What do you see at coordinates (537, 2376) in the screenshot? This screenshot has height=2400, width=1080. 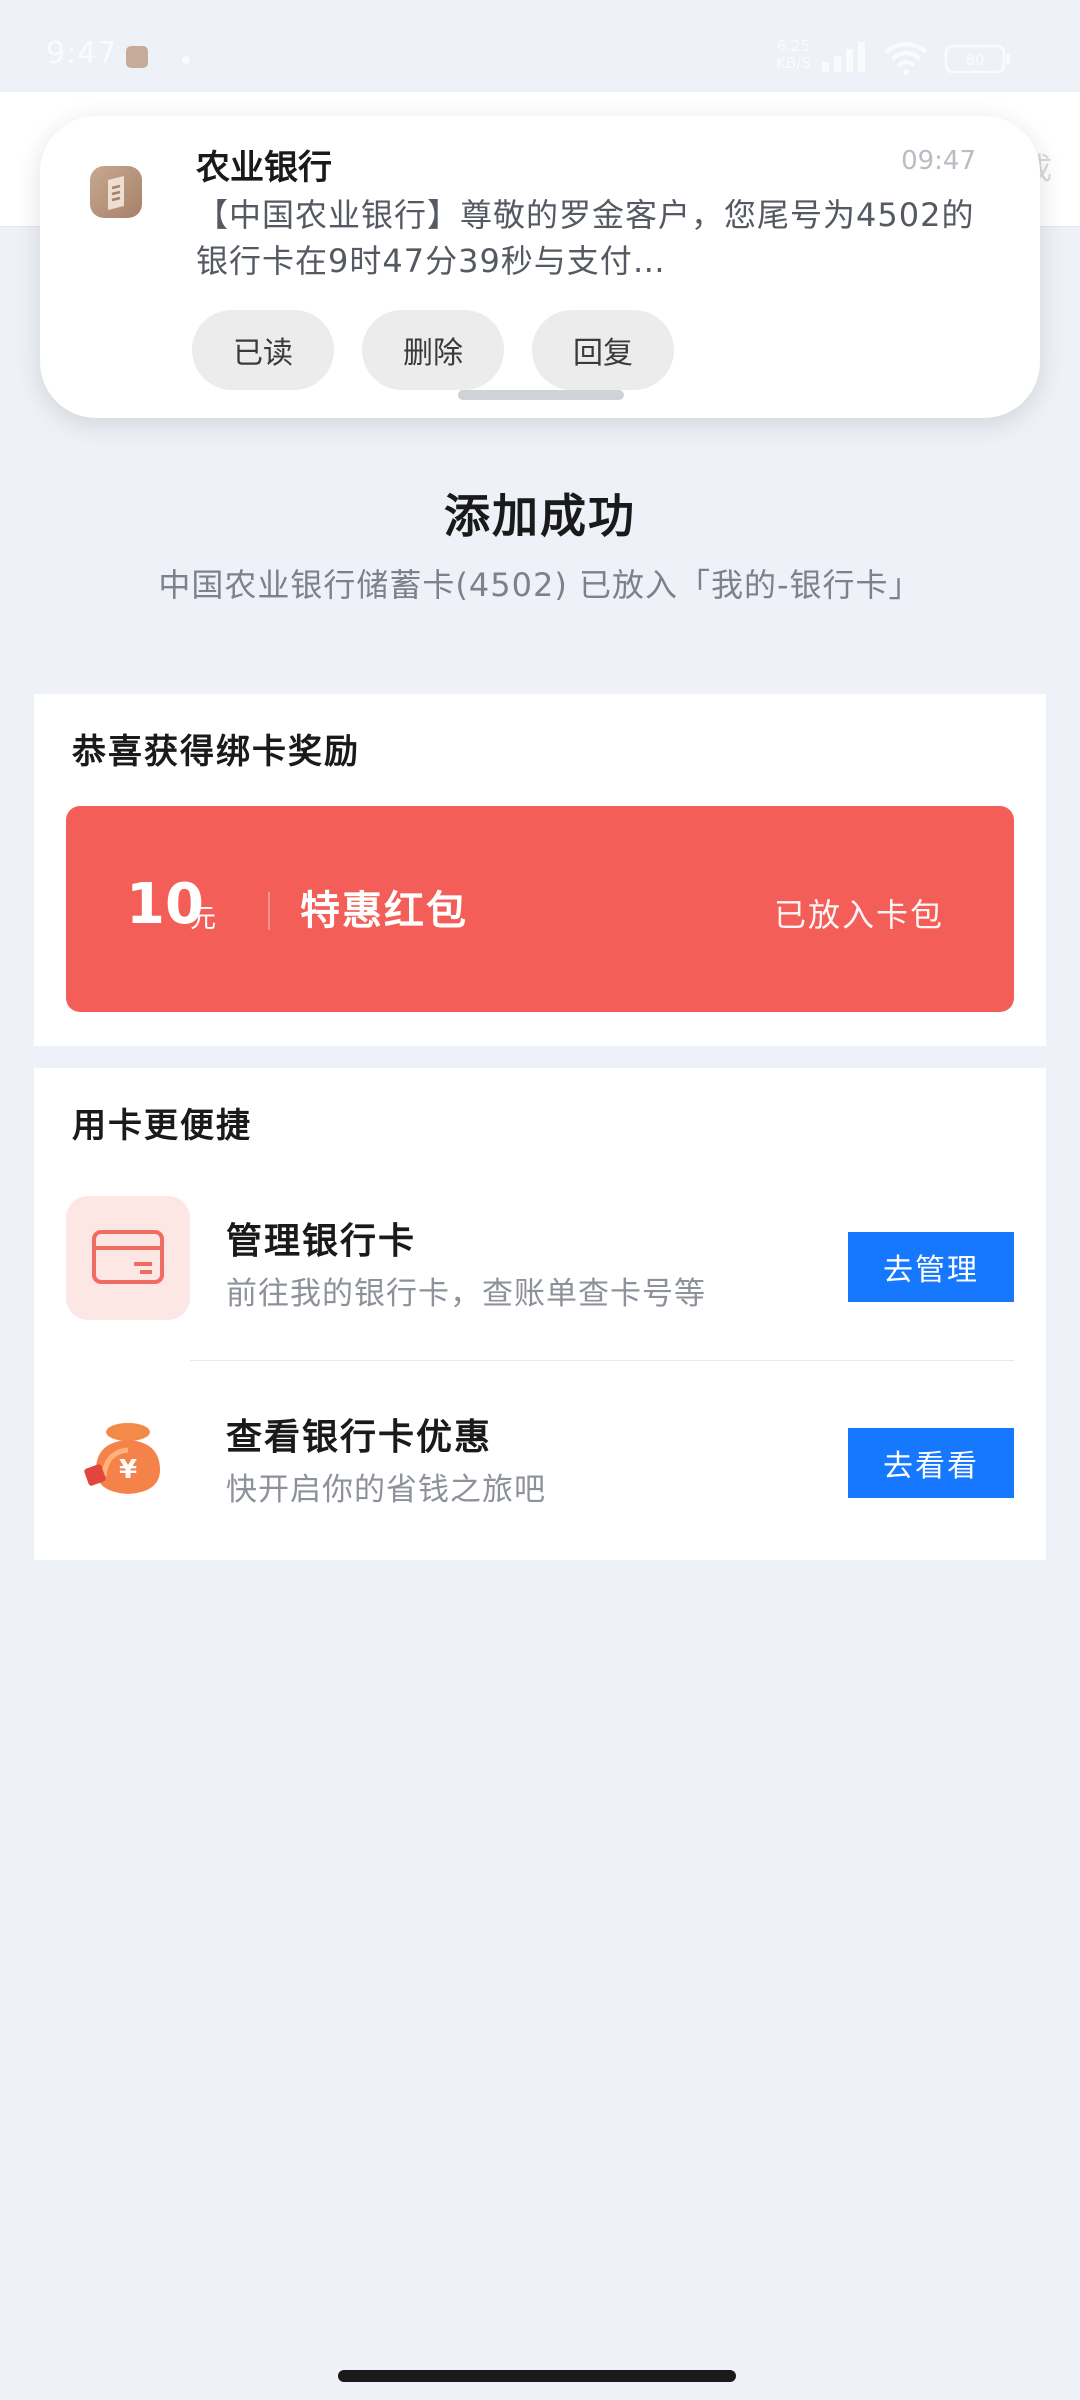 I see `home-indicator` at bounding box center [537, 2376].